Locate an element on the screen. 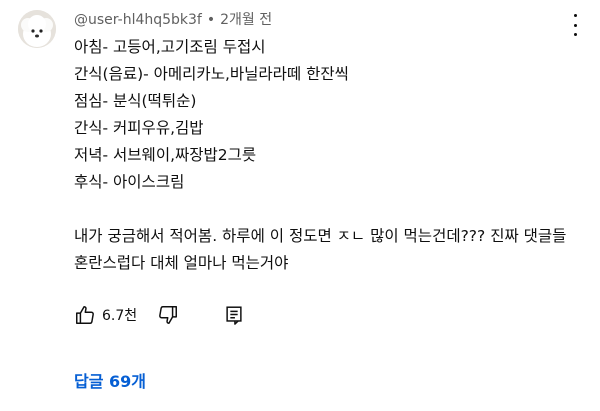 This screenshot has height=411, width=600. comment-line: 아침- 고등어,고기조림 두접시 is located at coordinates (170, 47).